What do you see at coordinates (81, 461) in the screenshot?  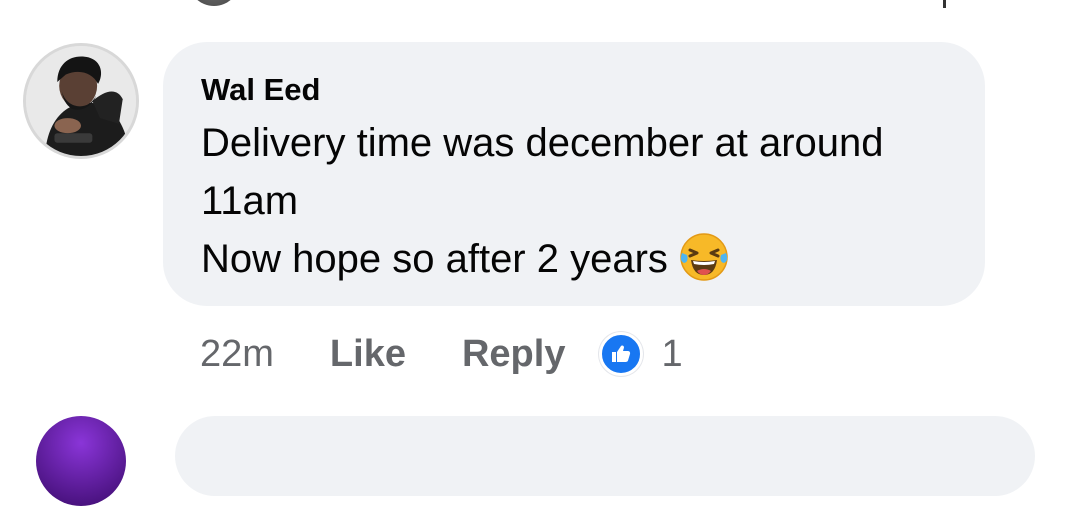 I see `next-comment-avatar` at bounding box center [81, 461].